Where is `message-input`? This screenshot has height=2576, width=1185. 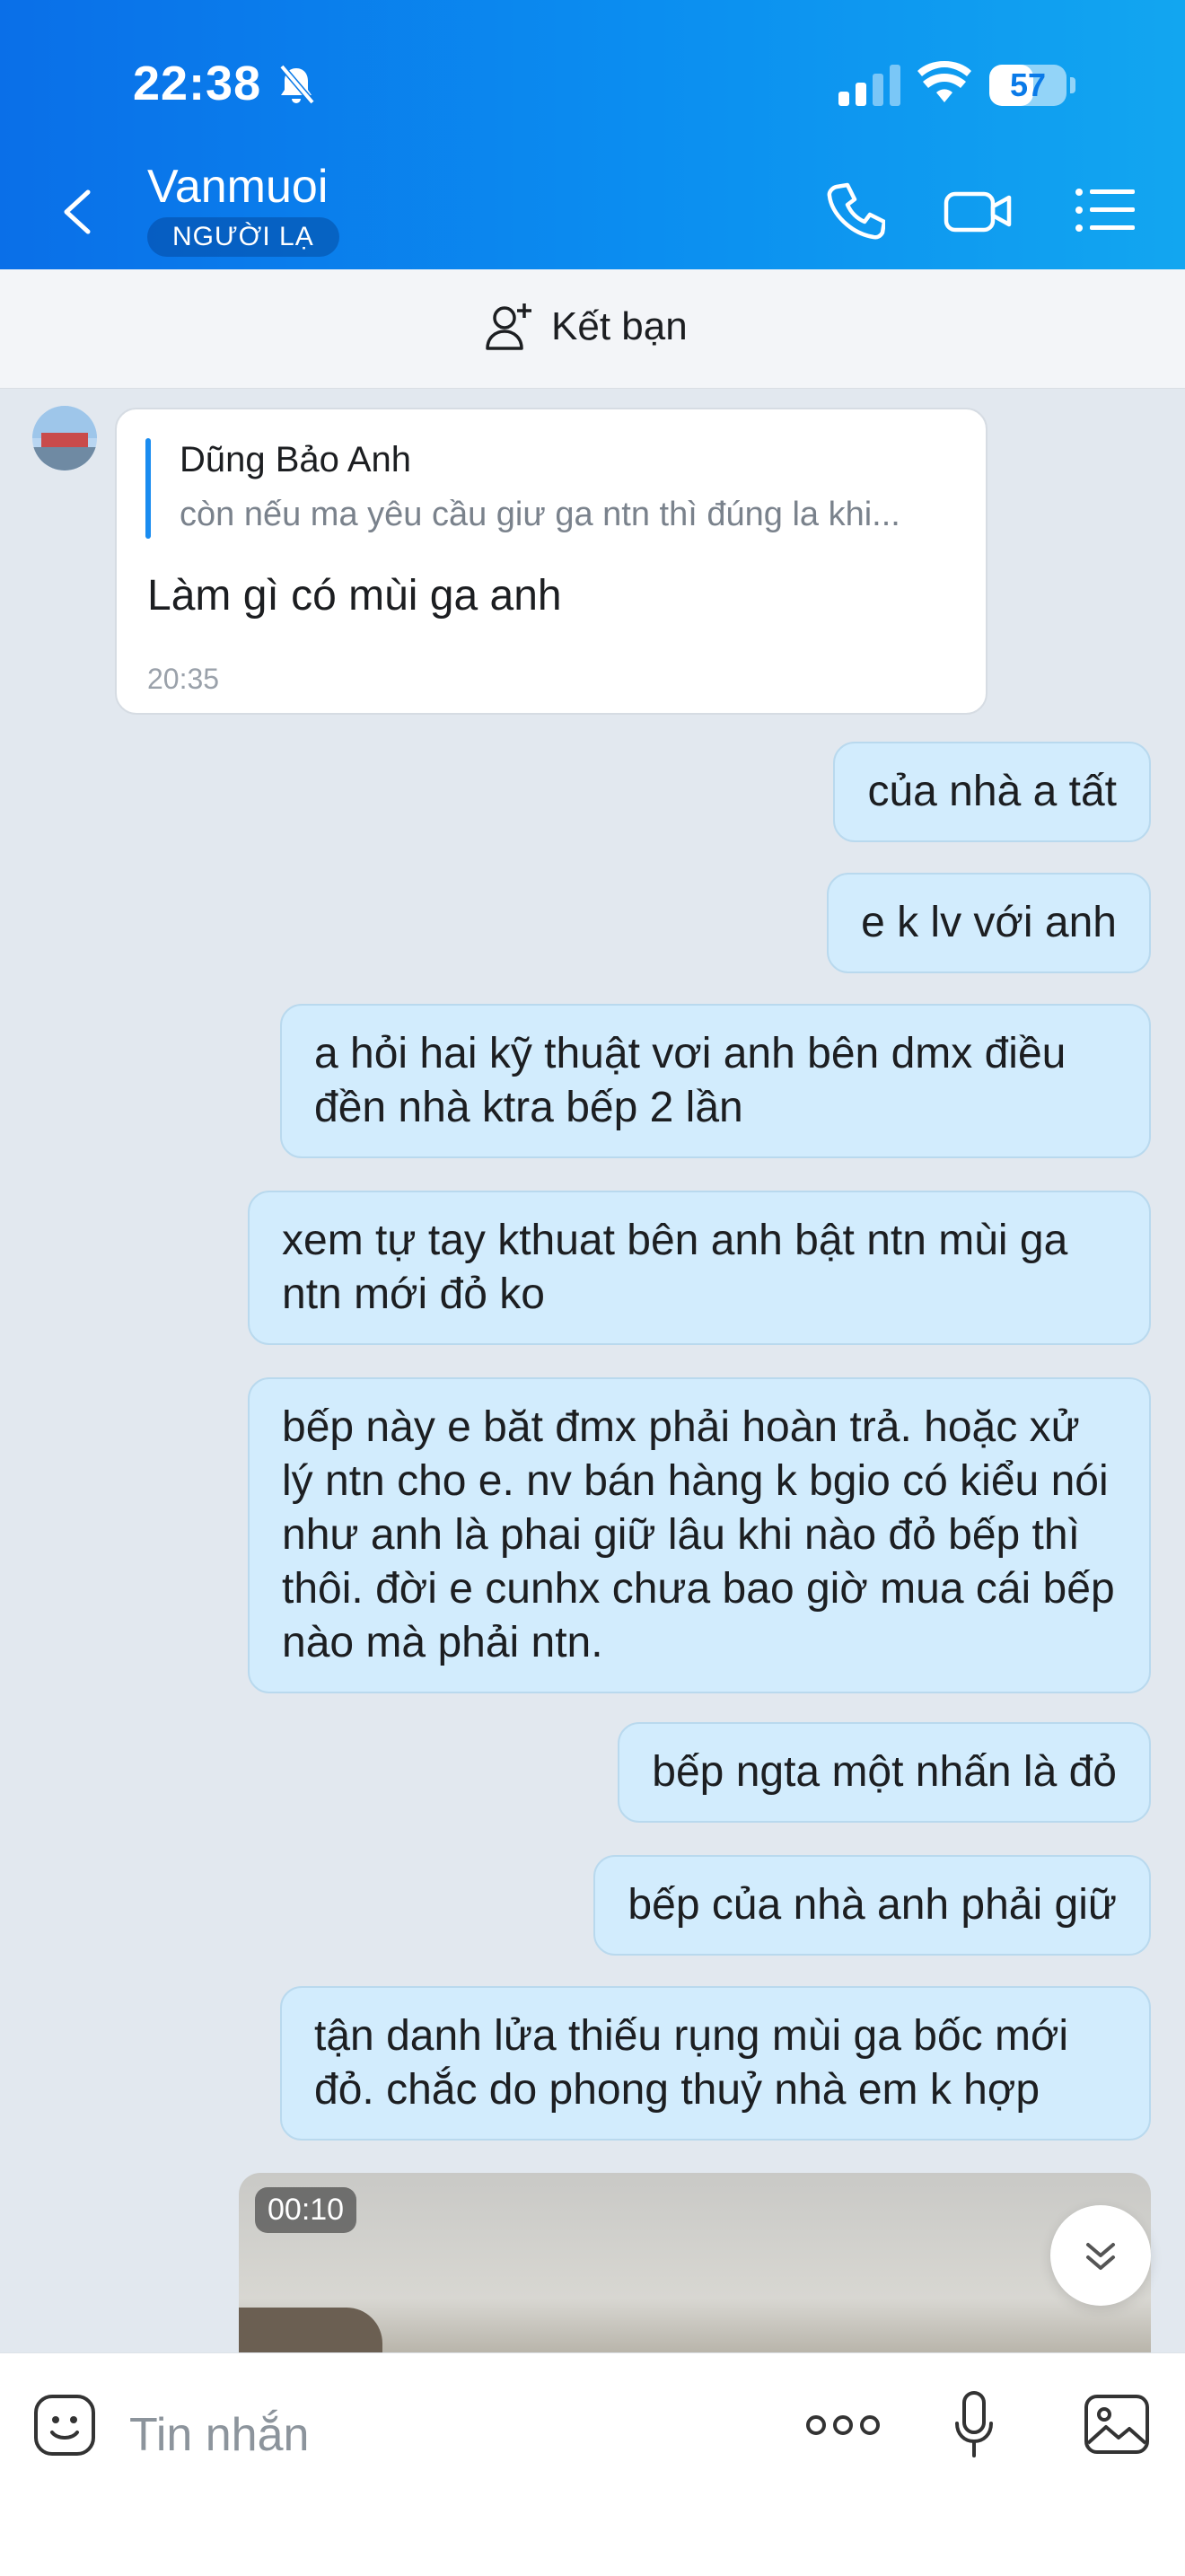 message-input is located at coordinates (443, 2435).